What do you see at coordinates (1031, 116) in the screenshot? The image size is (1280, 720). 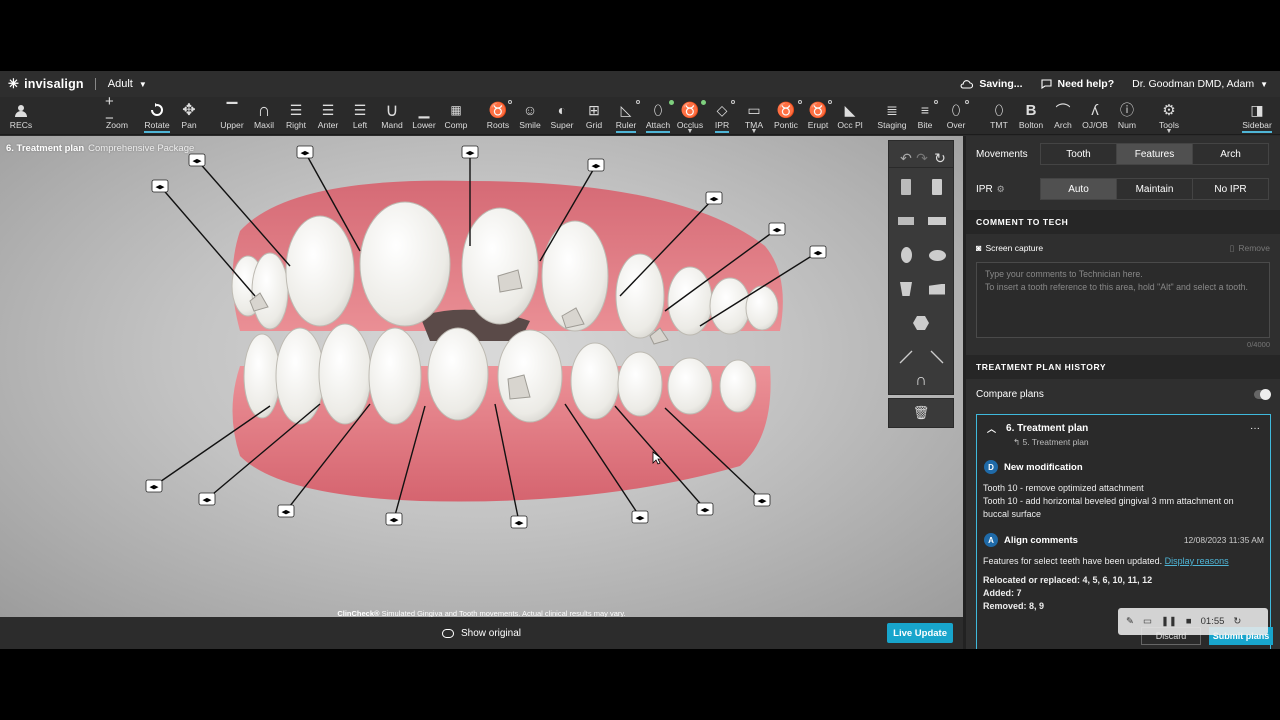 I see `bolton-button: B Bolton` at bounding box center [1031, 116].